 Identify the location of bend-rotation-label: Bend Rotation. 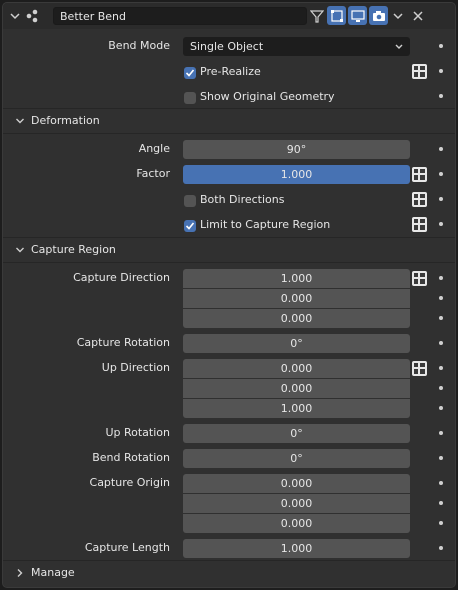
(131, 457).